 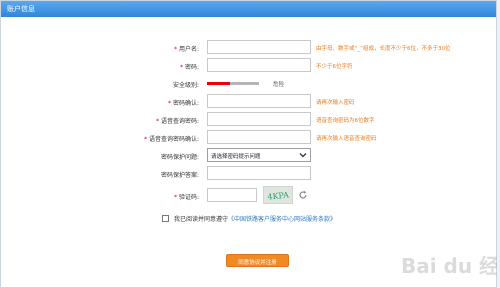 I want to click on security-question-value: 请选择密码提示问题, so click(x=236, y=157).